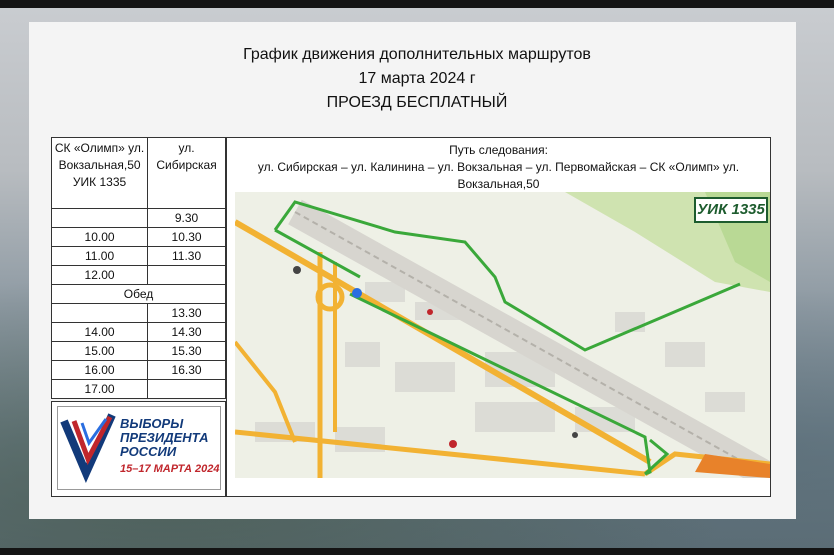  I want to click on table-row: 11.00 11.30, so click(138, 256).